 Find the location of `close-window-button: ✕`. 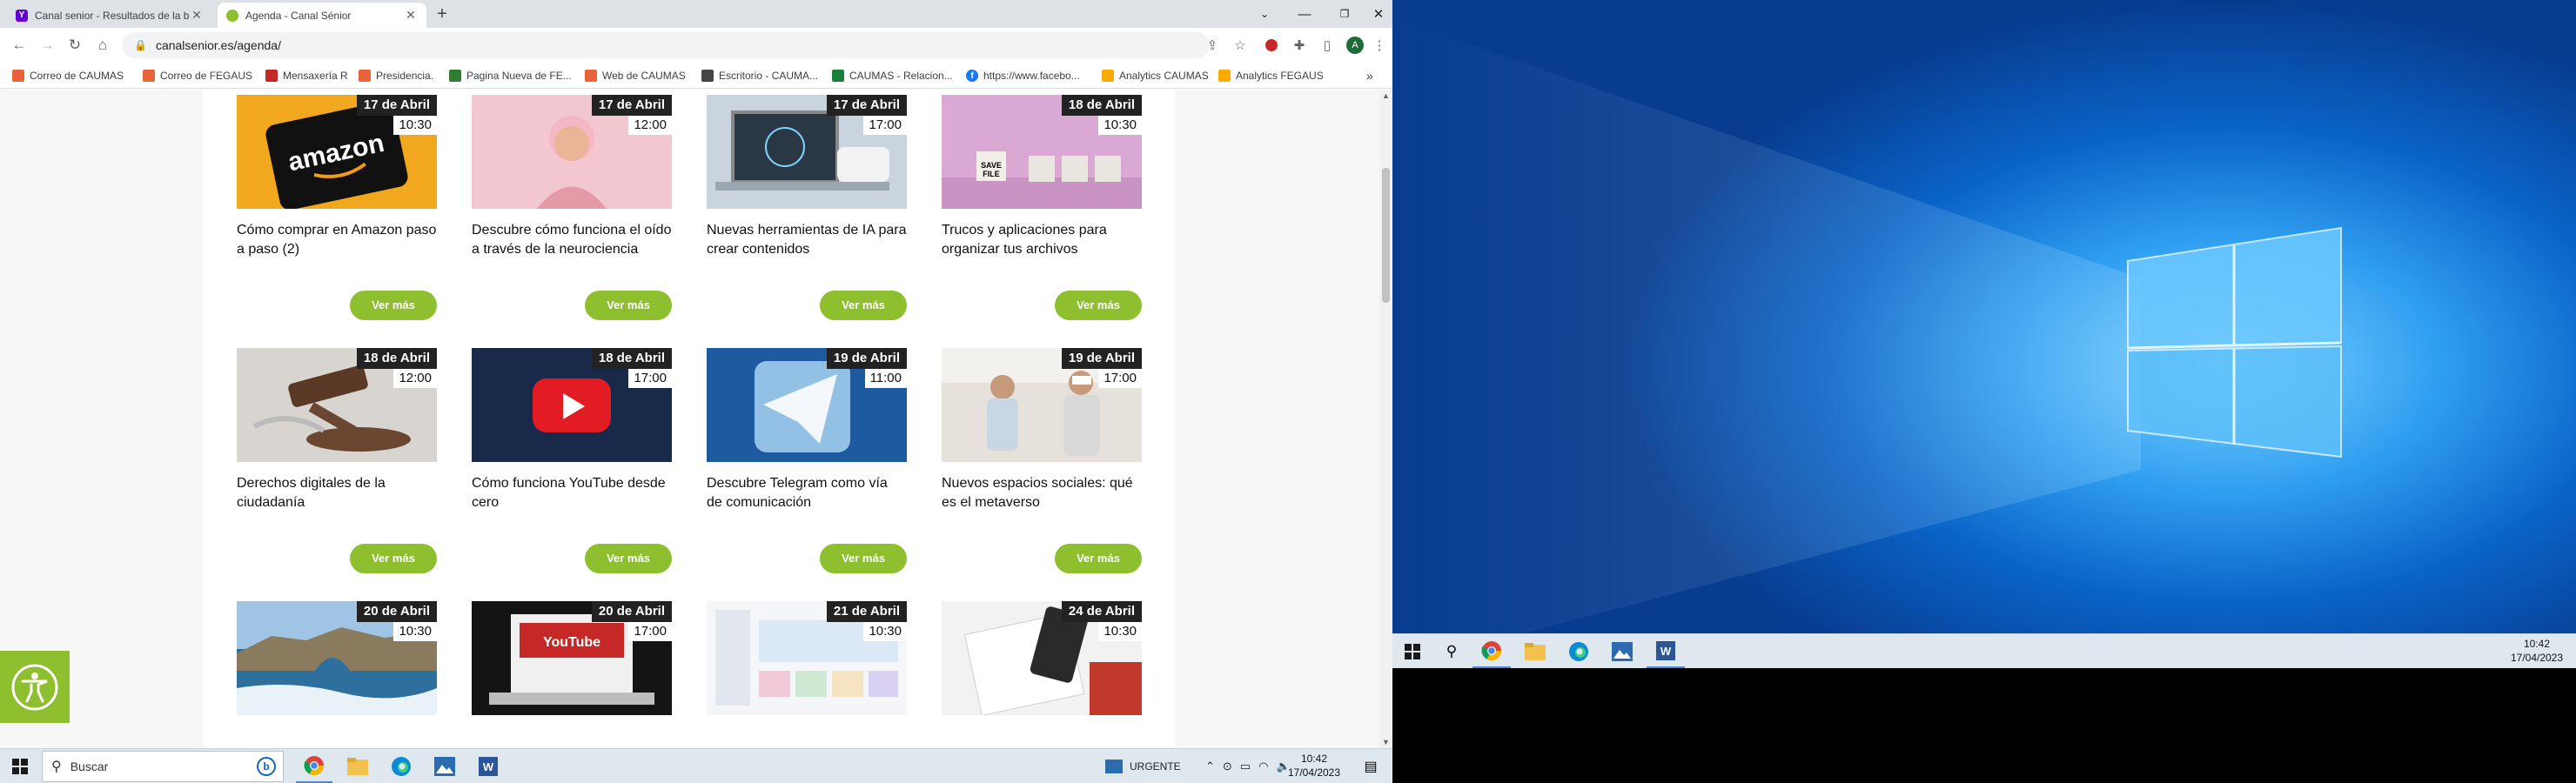

close-window-button: ✕ is located at coordinates (1379, 14).